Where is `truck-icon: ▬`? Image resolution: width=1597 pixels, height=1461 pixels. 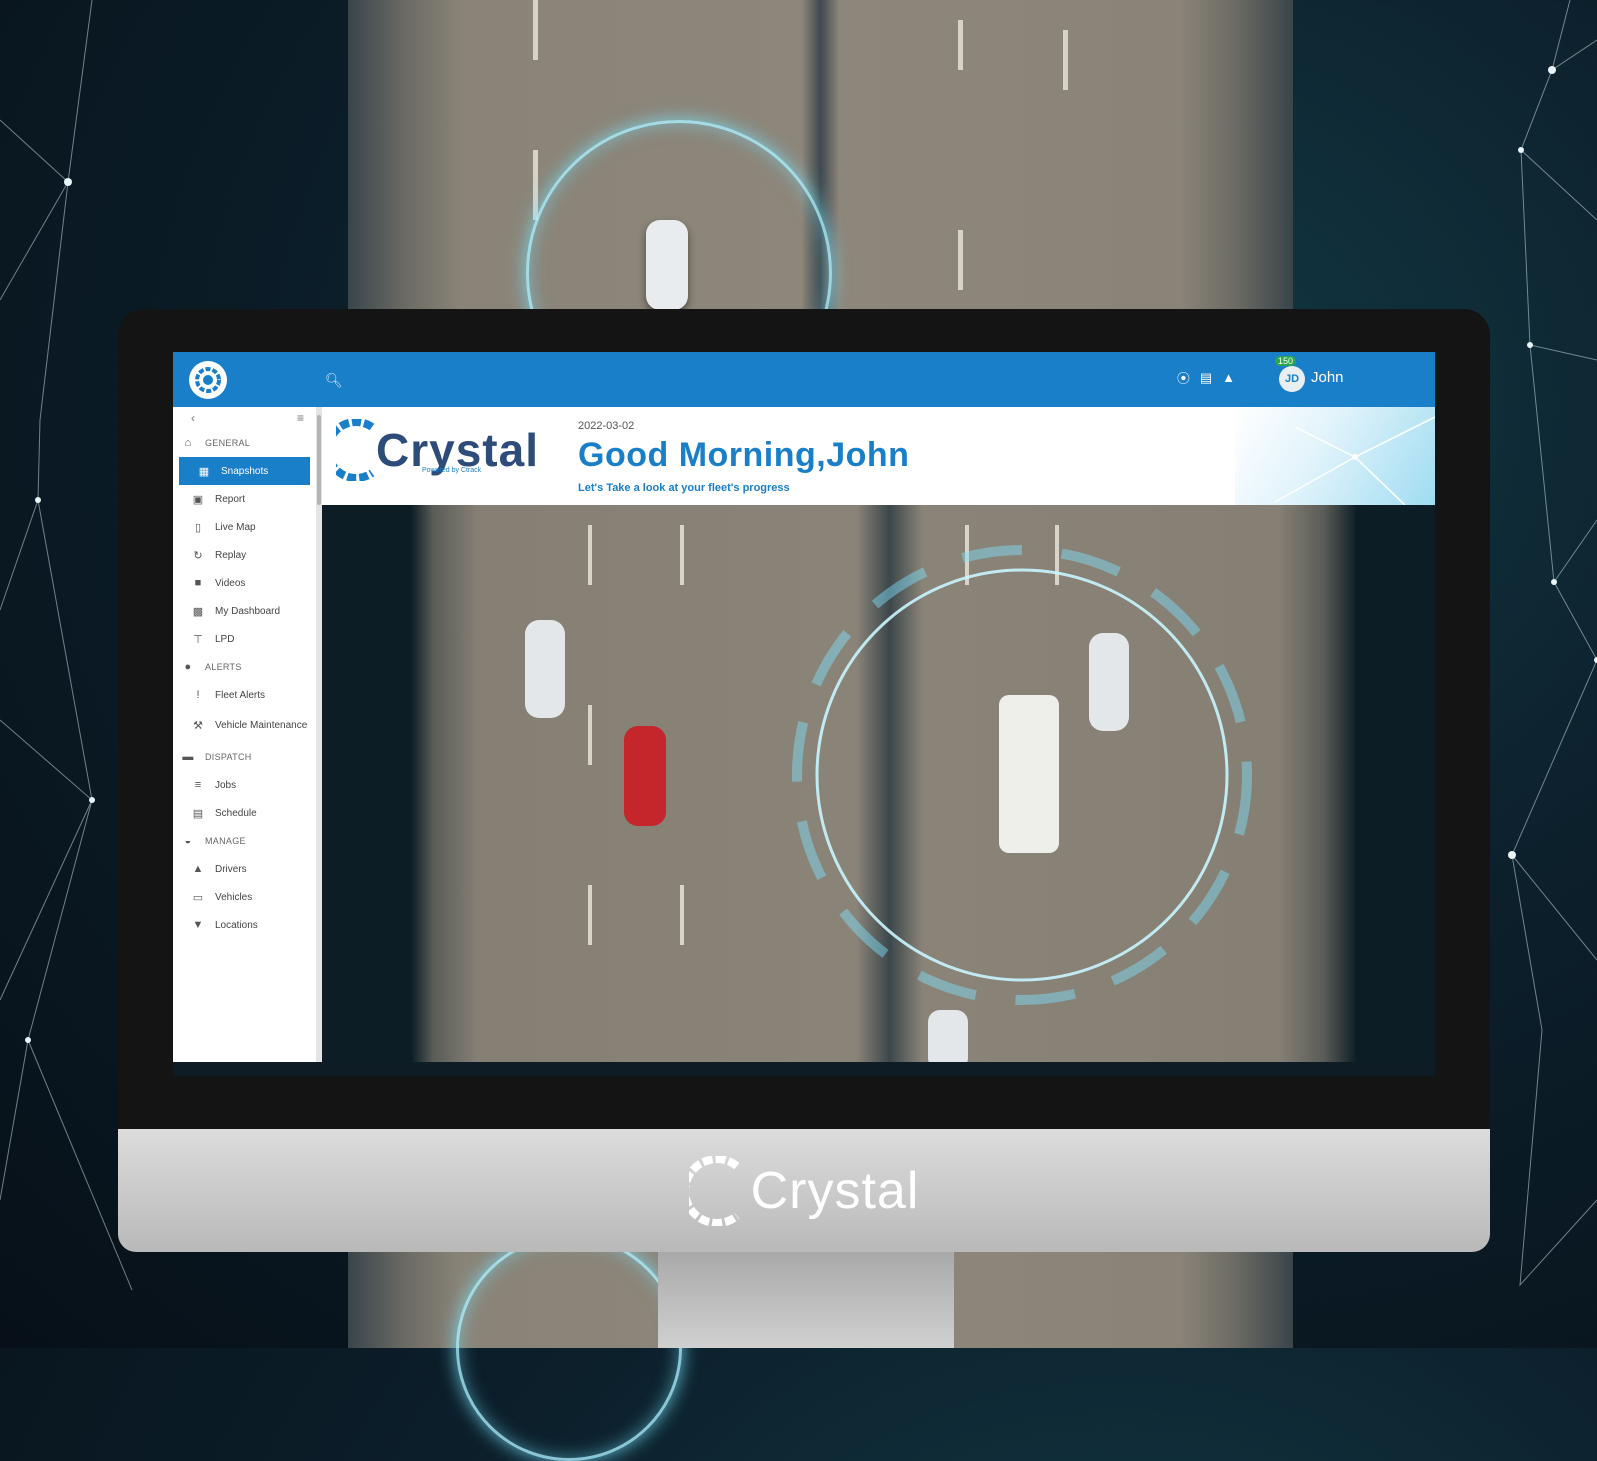 truck-icon: ▬ is located at coordinates (188, 757).